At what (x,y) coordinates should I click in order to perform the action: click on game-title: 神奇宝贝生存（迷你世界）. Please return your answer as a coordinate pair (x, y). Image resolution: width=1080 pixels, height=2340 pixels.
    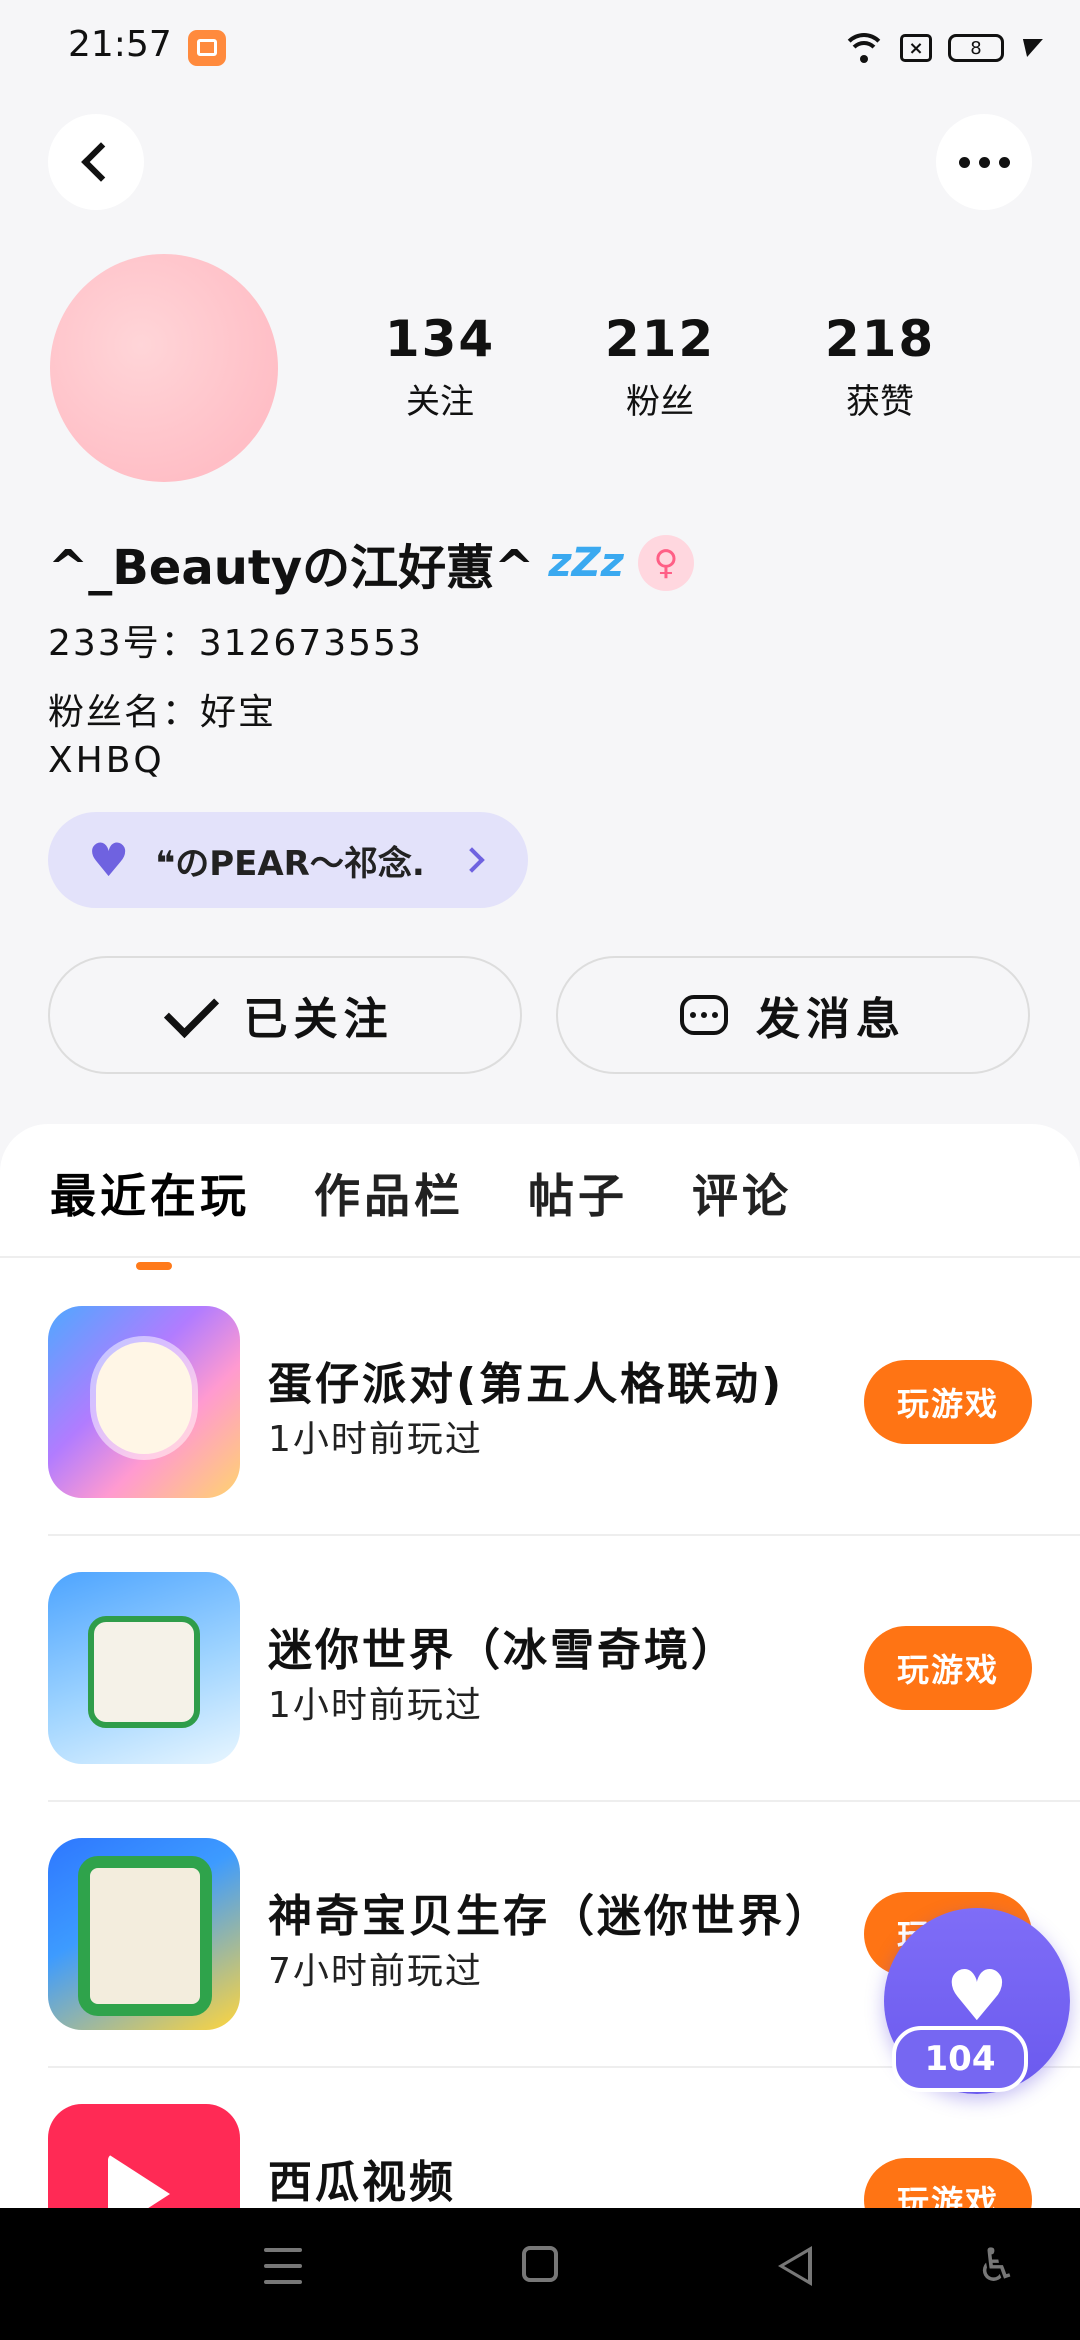
    Looking at the image, I should click on (550, 1916).